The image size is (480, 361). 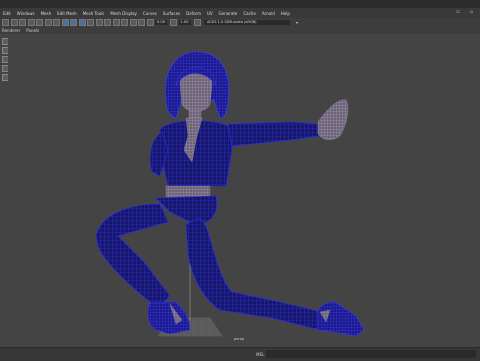 What do you see at coordinates (333, 119) in the screenshot?
I see `hand-mesh` at bounding box center [333, 119].